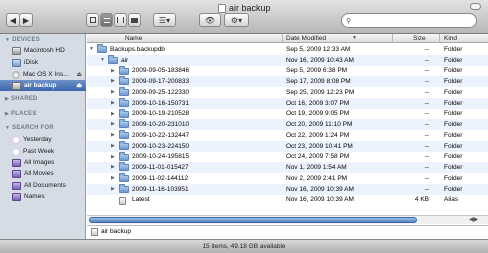 This screenshot has width=488, height=253. Describe the element at coordinates (43, 62) in the screenshot. I see `sidebar-item-idisk: iDisk` at that location.